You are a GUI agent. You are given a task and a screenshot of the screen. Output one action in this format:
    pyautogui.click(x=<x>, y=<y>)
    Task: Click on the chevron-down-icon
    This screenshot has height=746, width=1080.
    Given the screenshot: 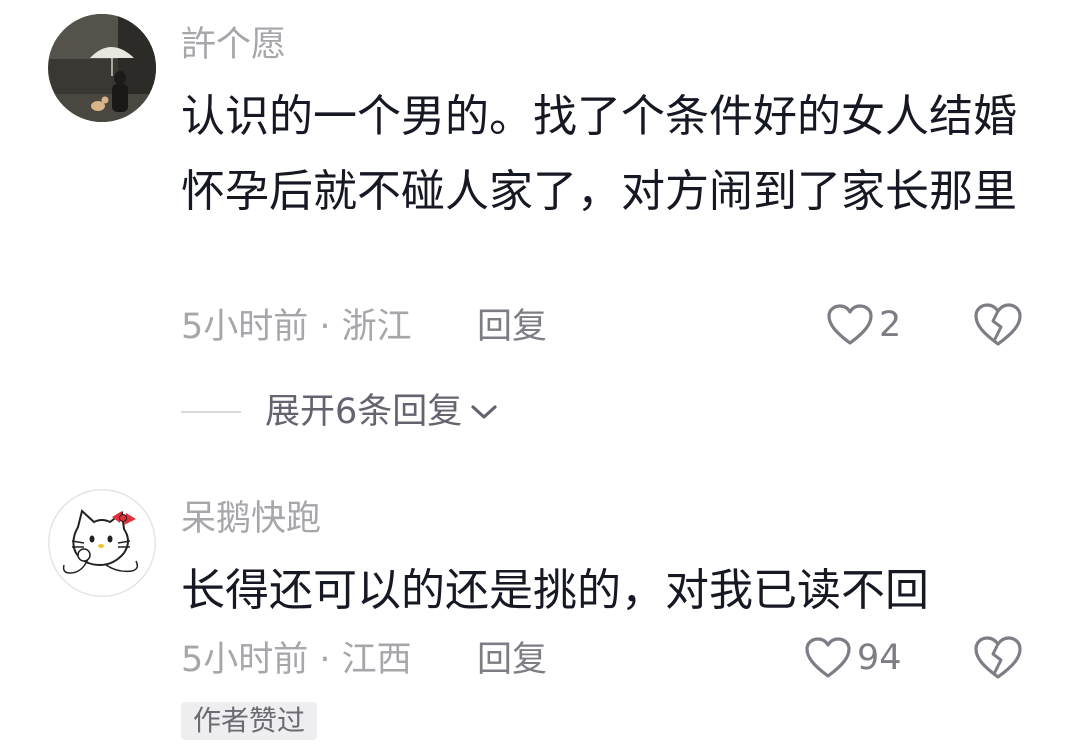 What is the action you would take?
    pyautogui.click(x=484, y=412)
    